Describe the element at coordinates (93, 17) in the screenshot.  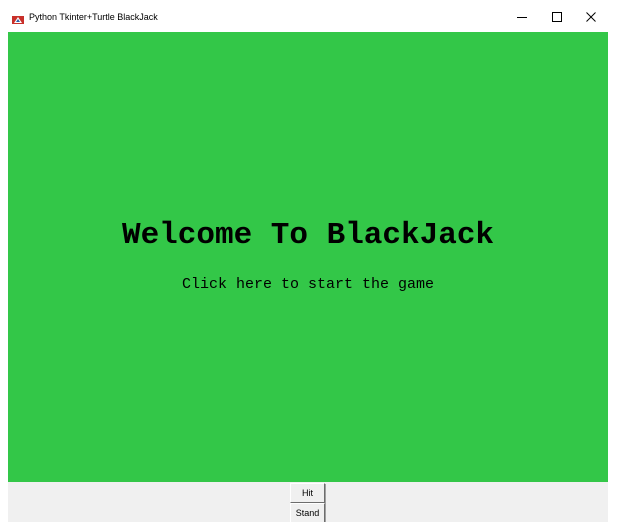
I see `window-title: Python Tkinter+Turtle BlackJack` at that location.